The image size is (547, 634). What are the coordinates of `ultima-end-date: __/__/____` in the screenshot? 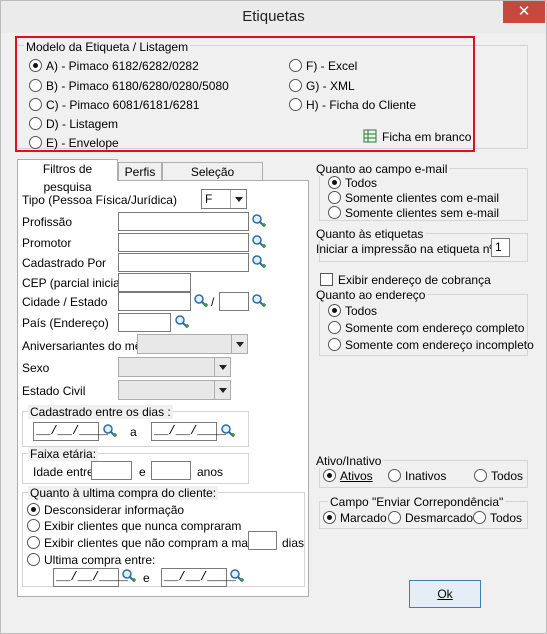 It's located at (198, 577).